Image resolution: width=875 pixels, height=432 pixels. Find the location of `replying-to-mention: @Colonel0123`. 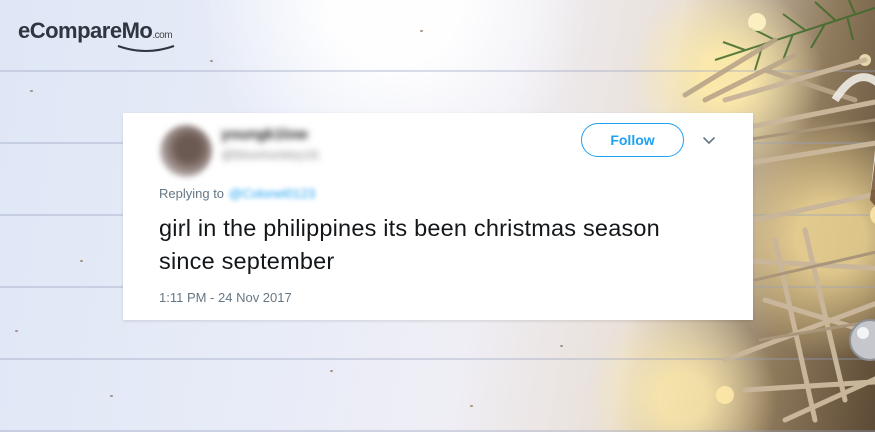

replying-to-mention: @Colonel0123 is located at coordinates (272, 193).